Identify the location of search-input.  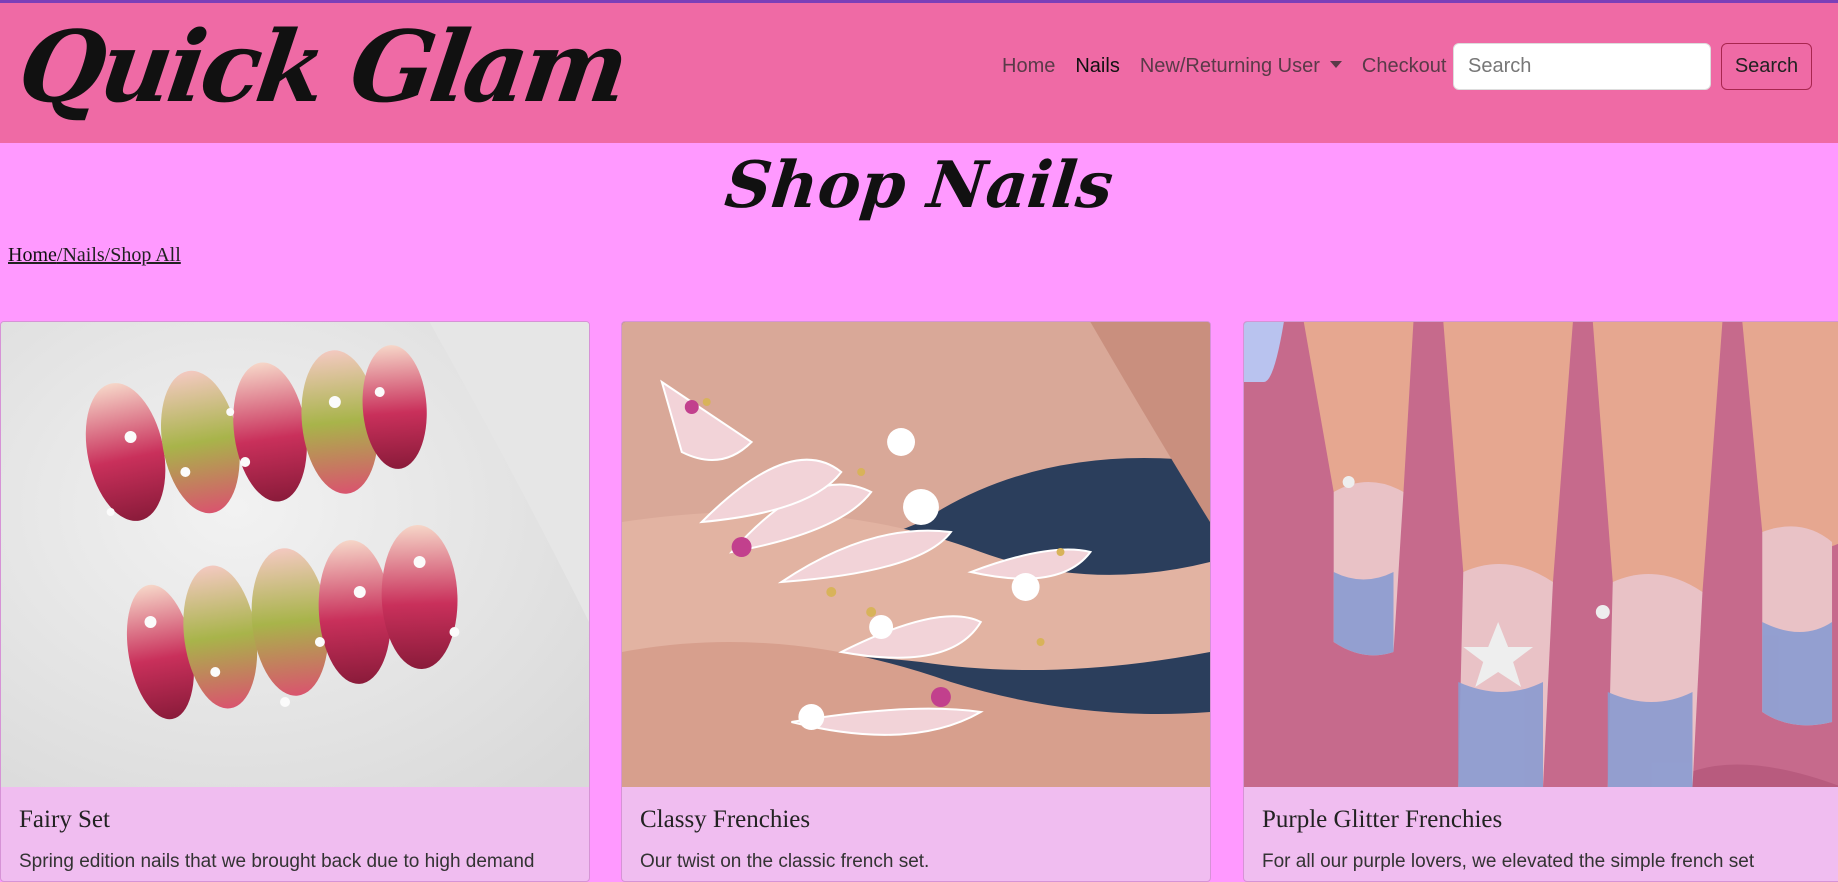
(1582, 66).